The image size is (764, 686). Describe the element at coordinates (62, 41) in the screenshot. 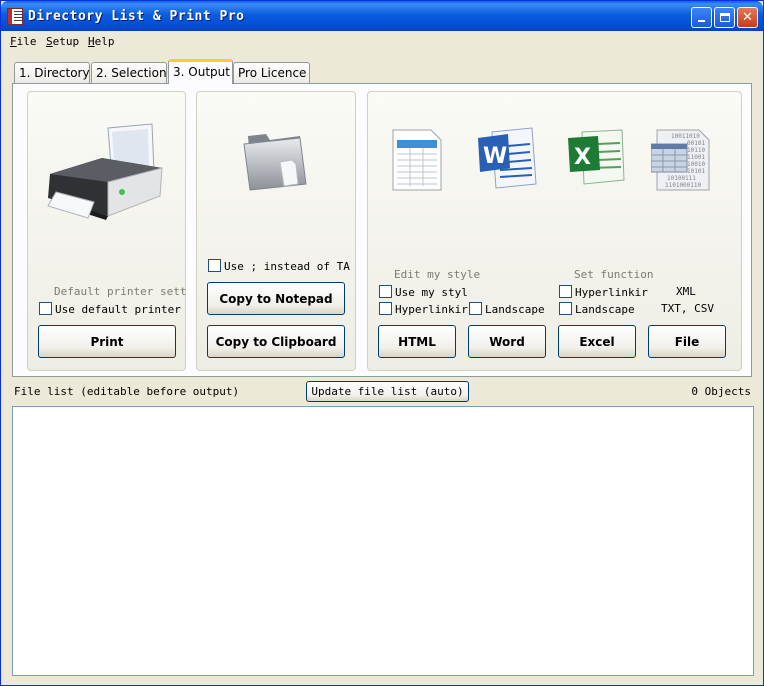

I see `menu-setup: Setup` at that location.